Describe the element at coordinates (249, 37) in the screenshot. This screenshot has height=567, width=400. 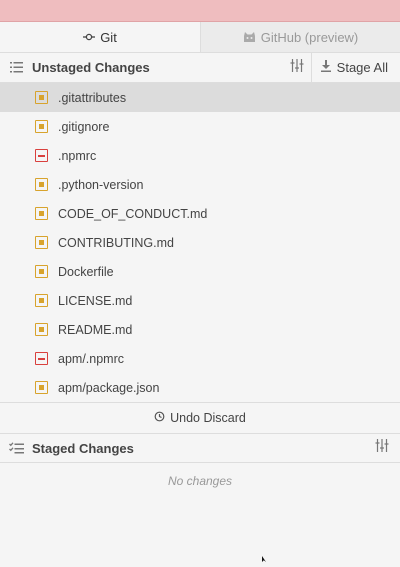
I see `github-icon` at that location.